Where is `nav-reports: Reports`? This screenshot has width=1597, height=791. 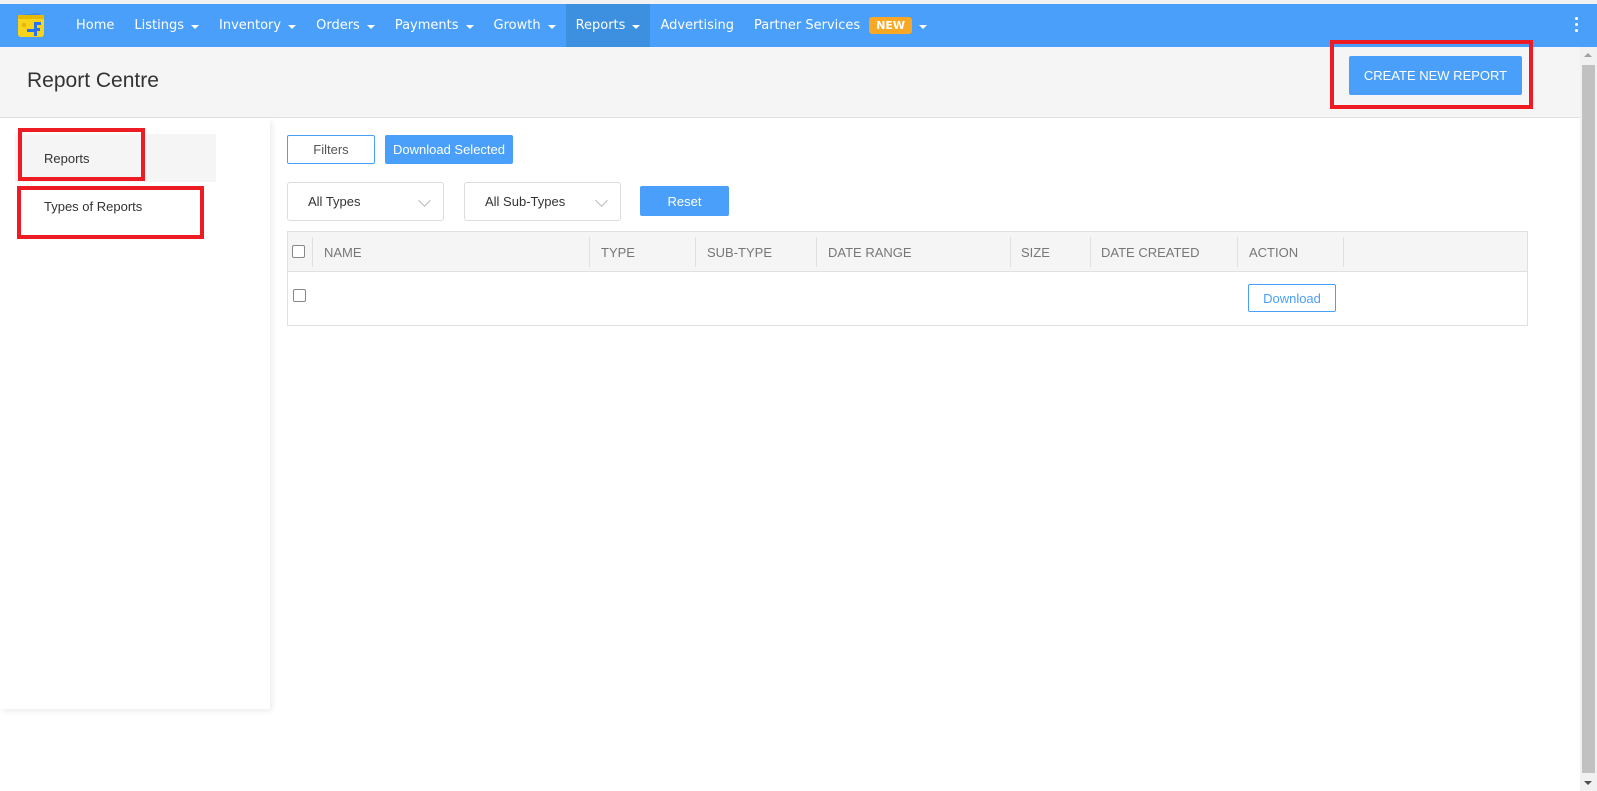 nav-reports: Reports is located at coordinates (608, 25).